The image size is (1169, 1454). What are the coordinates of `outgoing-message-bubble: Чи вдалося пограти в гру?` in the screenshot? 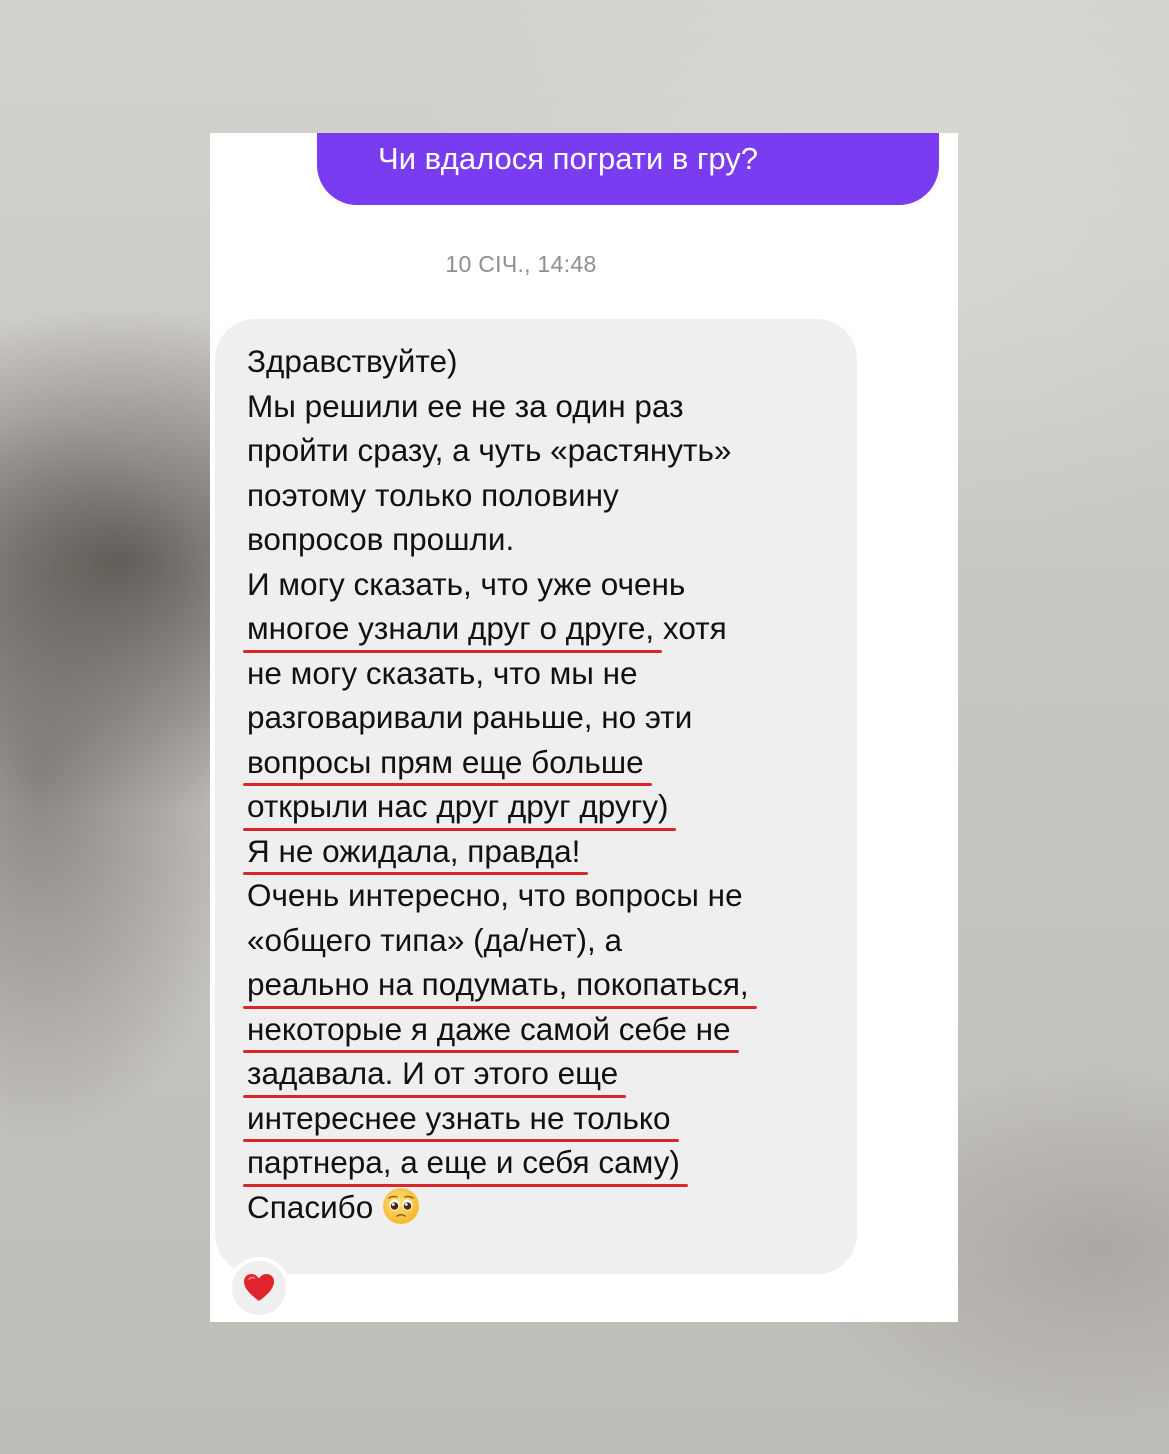 It's located at (628, 169).